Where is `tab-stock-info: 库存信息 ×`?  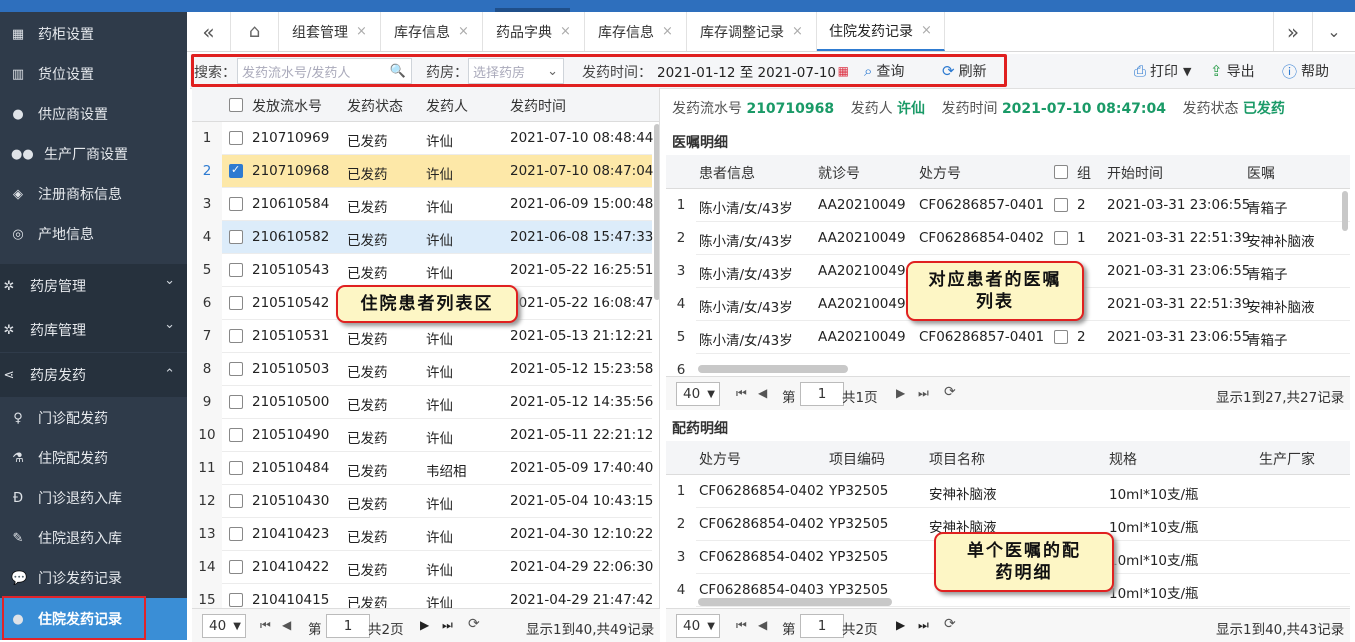 tab-stock-info: 库存信息 × is located at coordinates (432, 31).